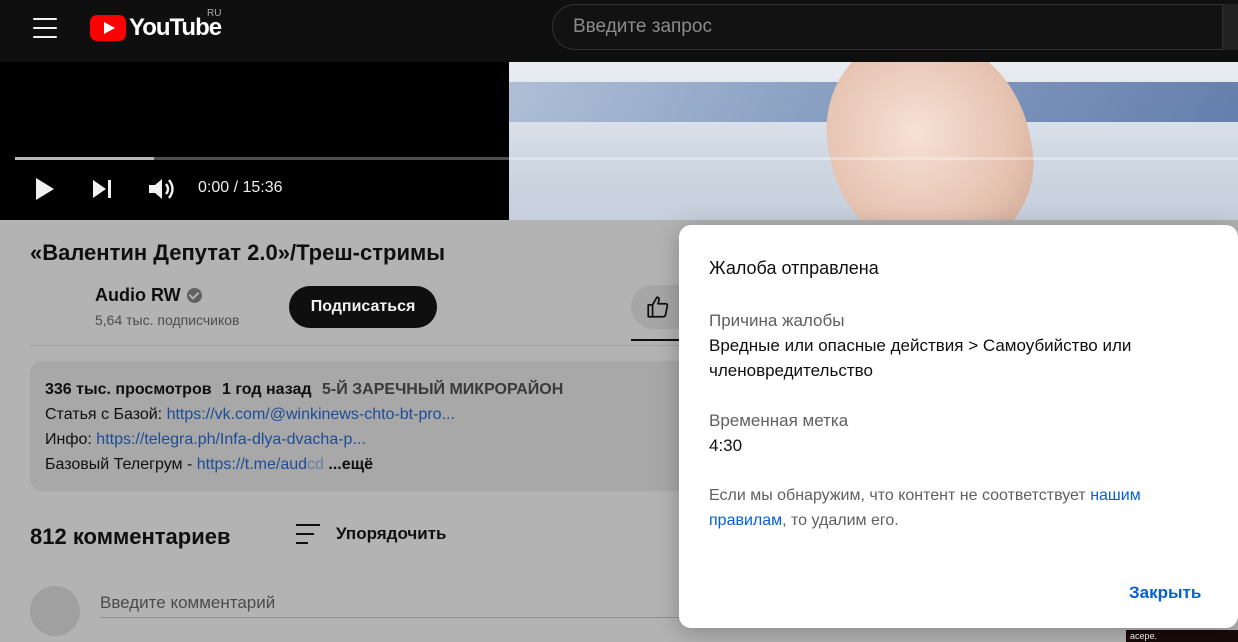  I want to click on upload-age: 1 год назад, so click(267, 389).